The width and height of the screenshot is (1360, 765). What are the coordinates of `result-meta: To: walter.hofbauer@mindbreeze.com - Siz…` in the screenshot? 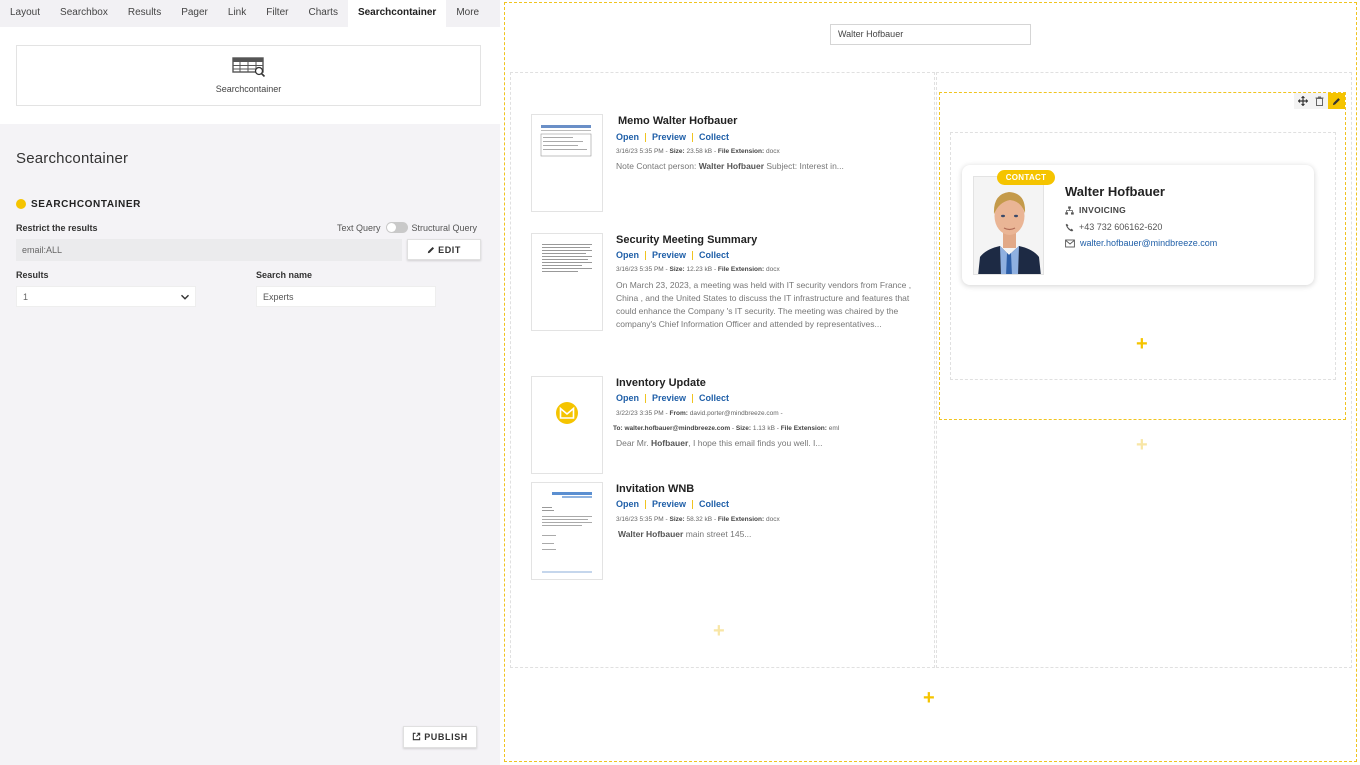 It's located at (726, 428).